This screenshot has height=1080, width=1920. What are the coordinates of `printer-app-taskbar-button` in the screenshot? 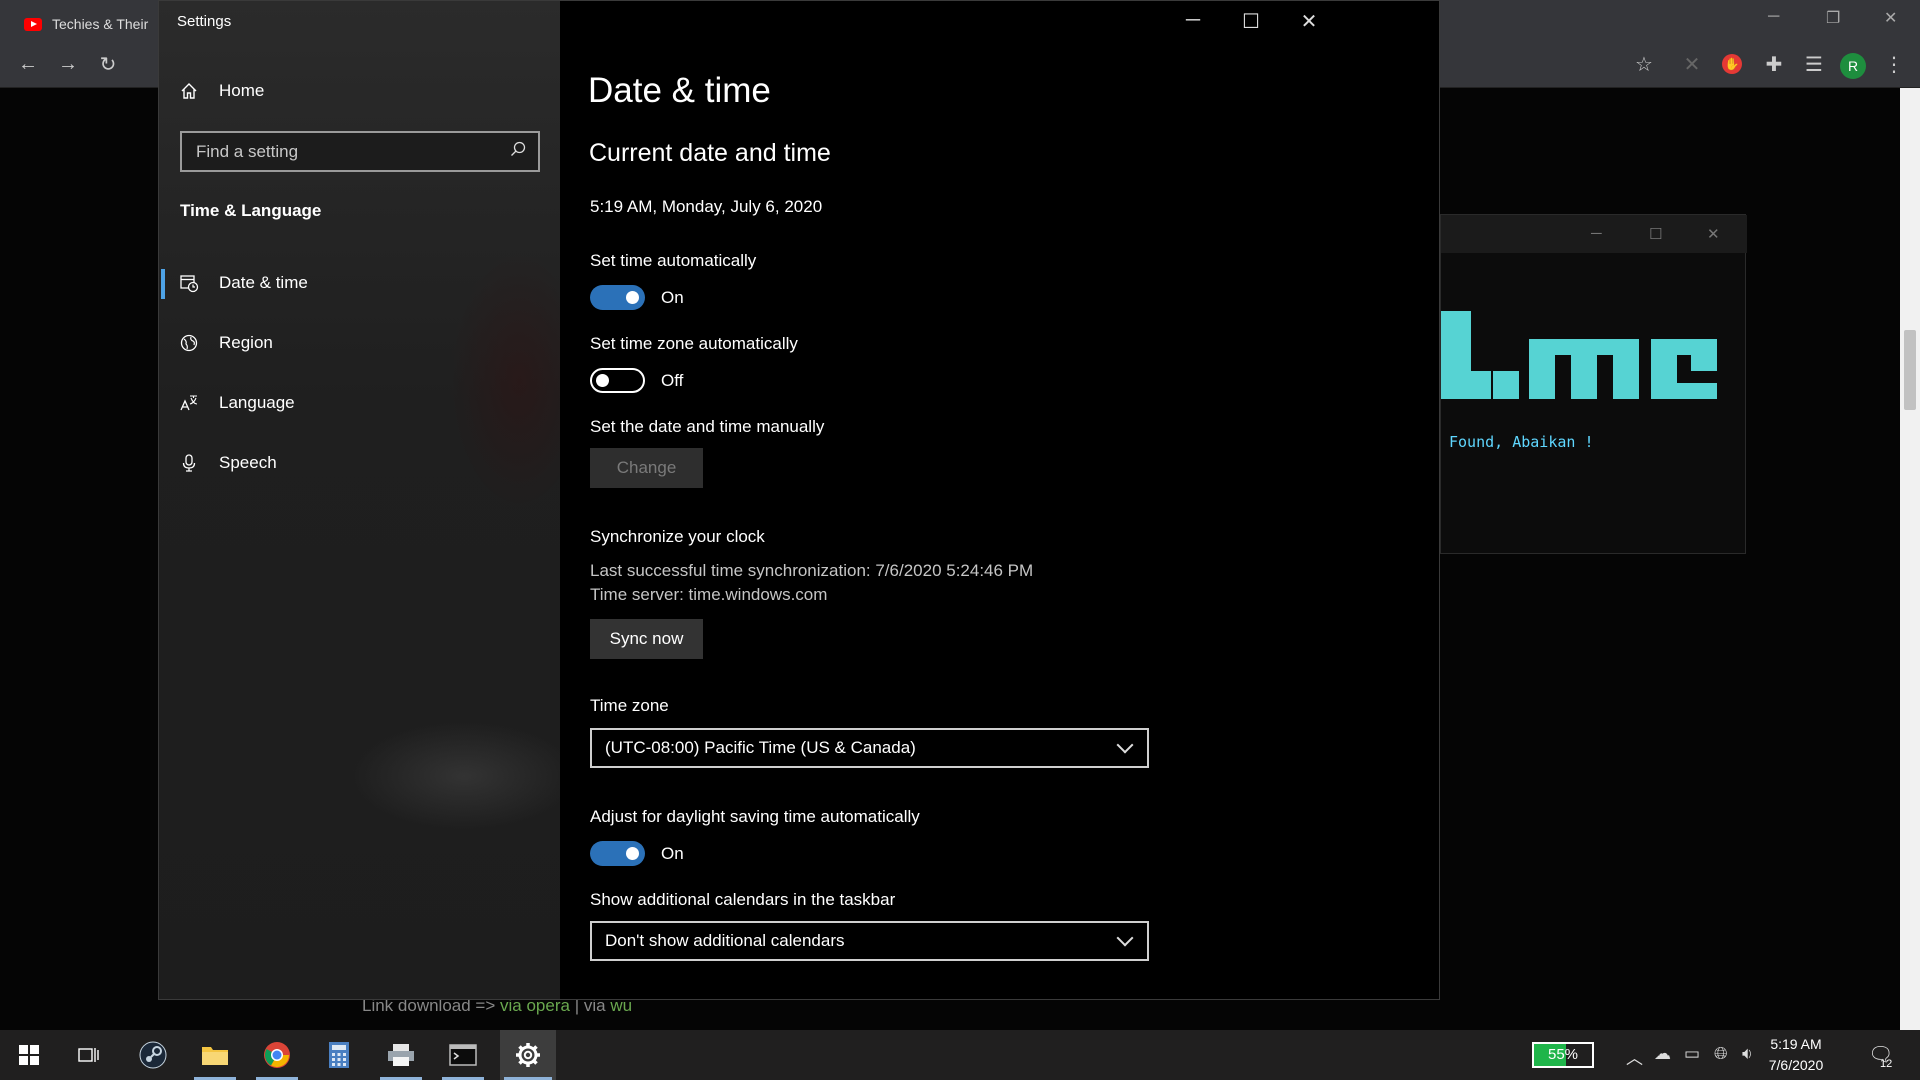 It's located at (401, 1055).